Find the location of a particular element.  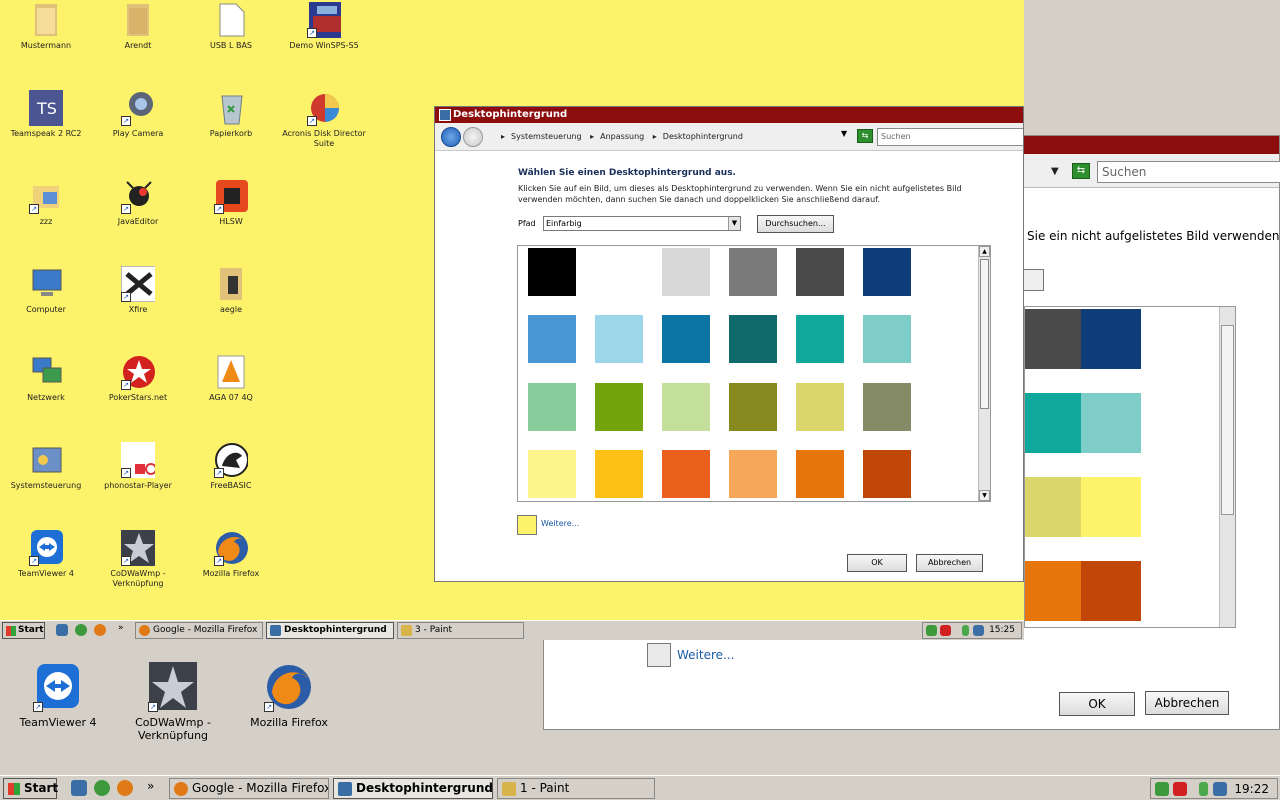

desktop-icon-zzz: ↗ zzz is located at coordinates (46, 202).